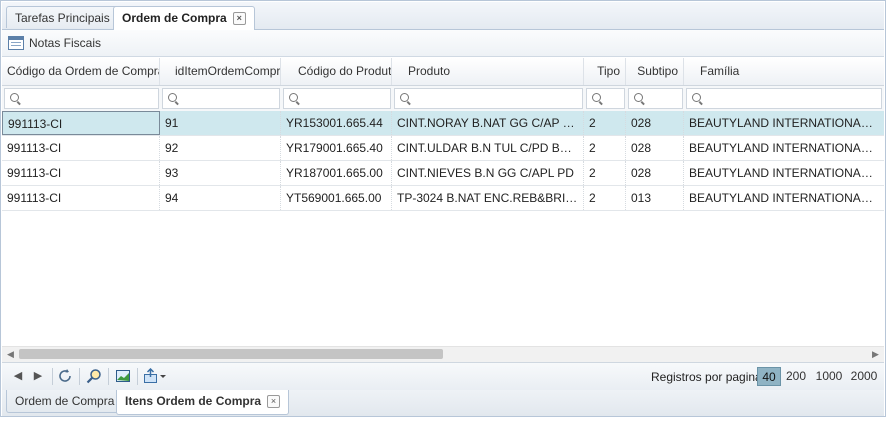 Image resolution: width=894 pixels, height=425 pixels. I want to click on toolbar: Notas Fiscais, so click(443, 43).